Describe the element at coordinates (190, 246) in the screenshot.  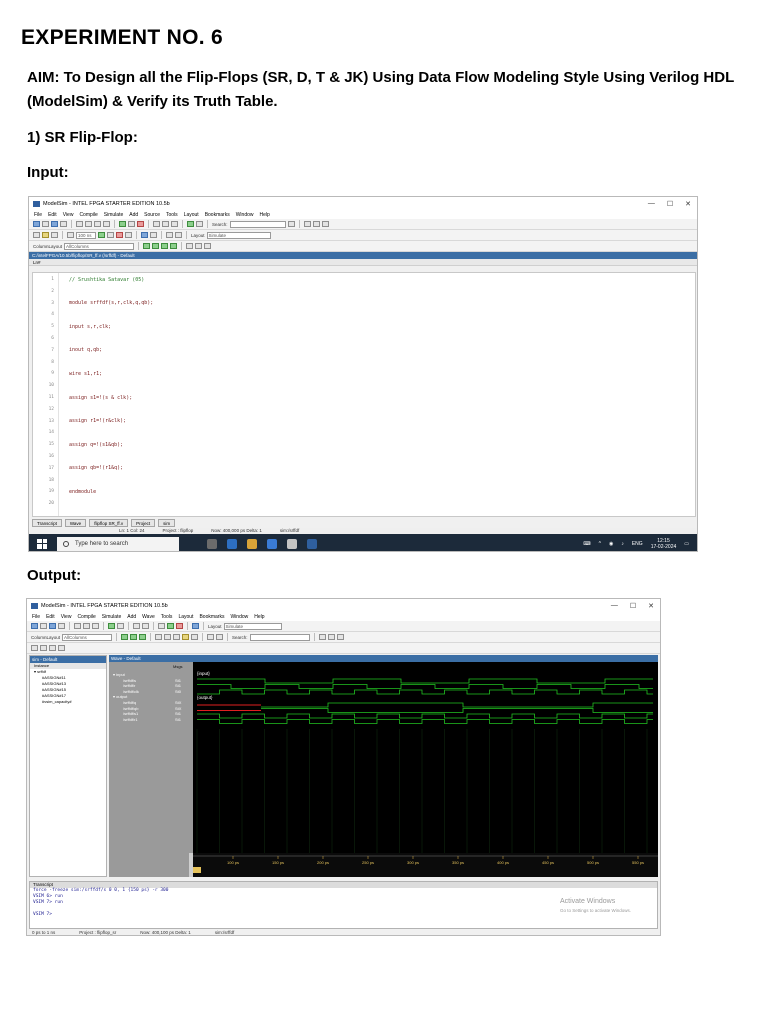
I see `split-icon` at that location.